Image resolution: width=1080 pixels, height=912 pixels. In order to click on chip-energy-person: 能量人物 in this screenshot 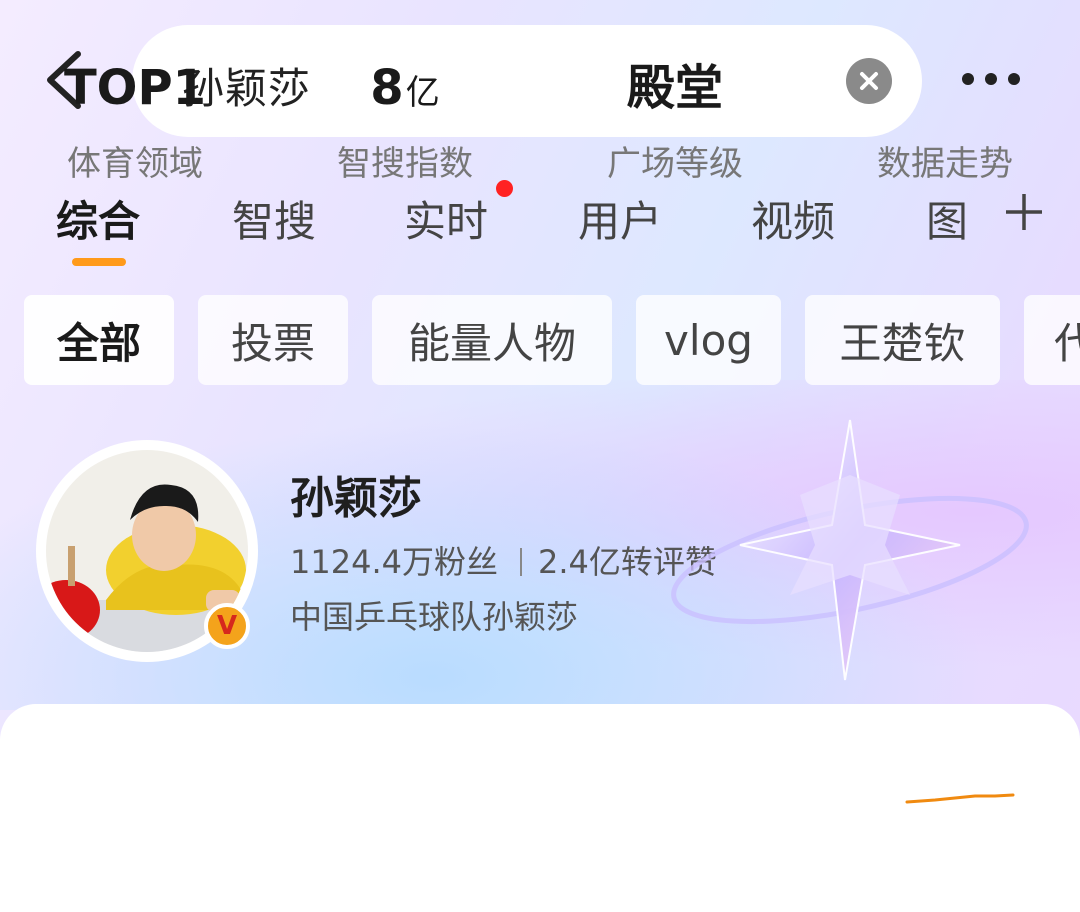, I will do `click(492, 340)`.